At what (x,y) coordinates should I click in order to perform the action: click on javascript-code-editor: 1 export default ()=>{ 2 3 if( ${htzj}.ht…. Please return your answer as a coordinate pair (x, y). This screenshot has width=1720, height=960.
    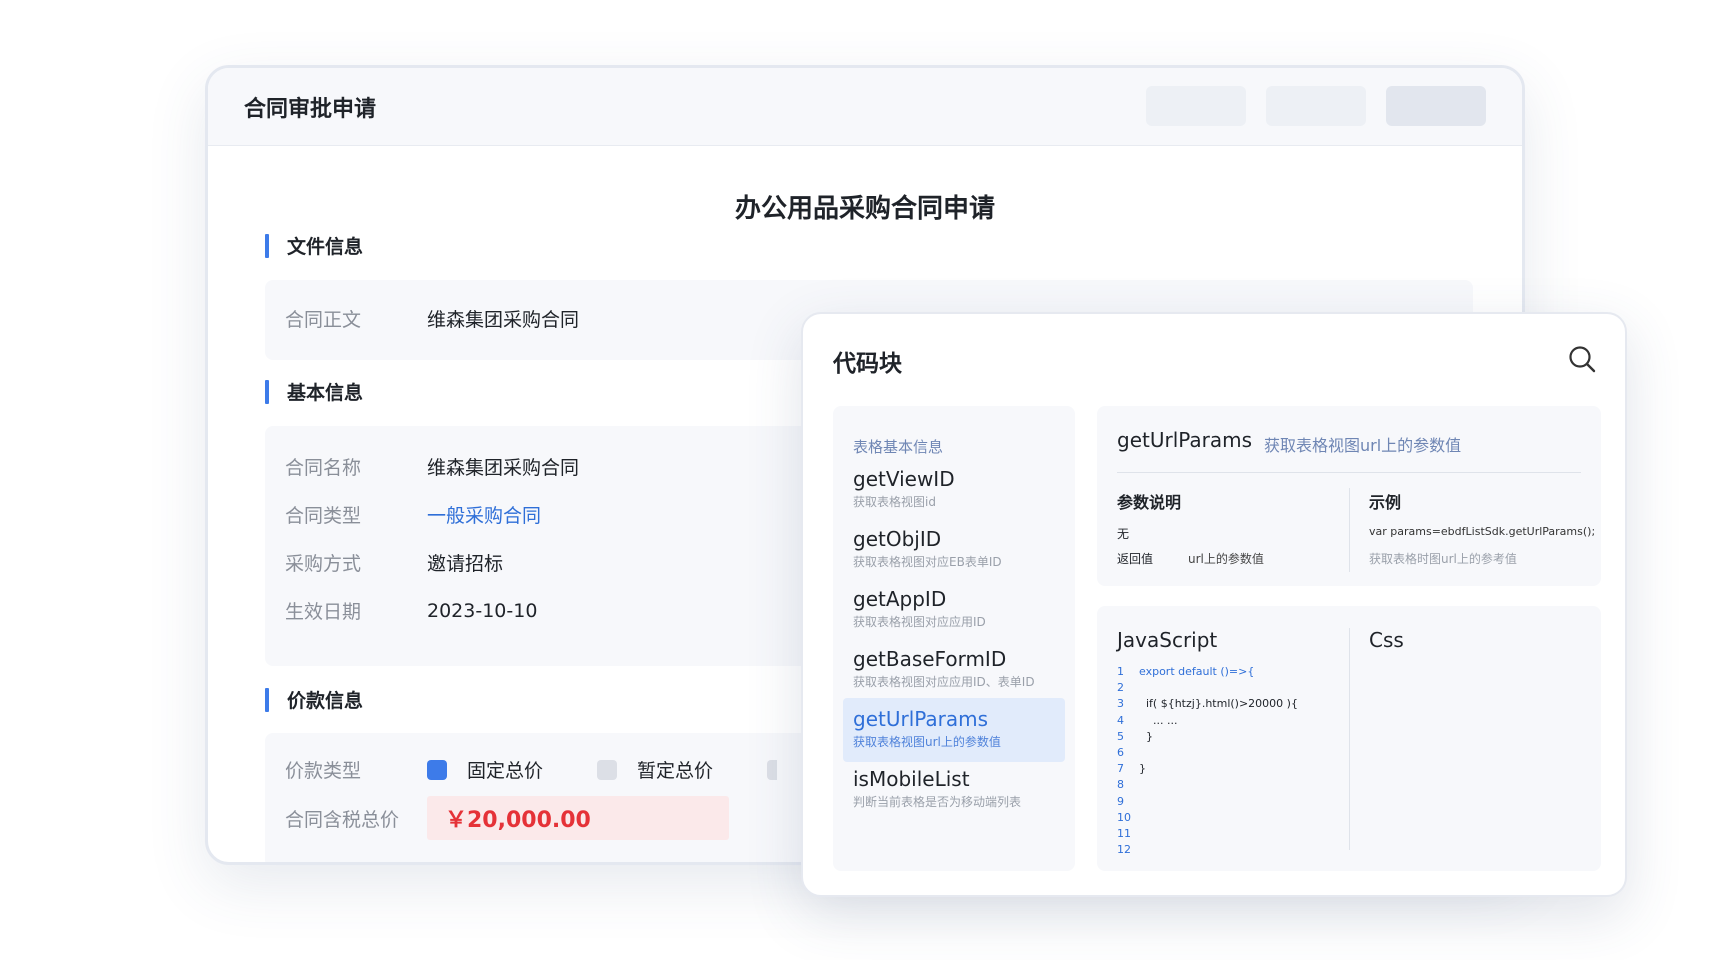
    Looking at the image, I should click on (1207, 761).